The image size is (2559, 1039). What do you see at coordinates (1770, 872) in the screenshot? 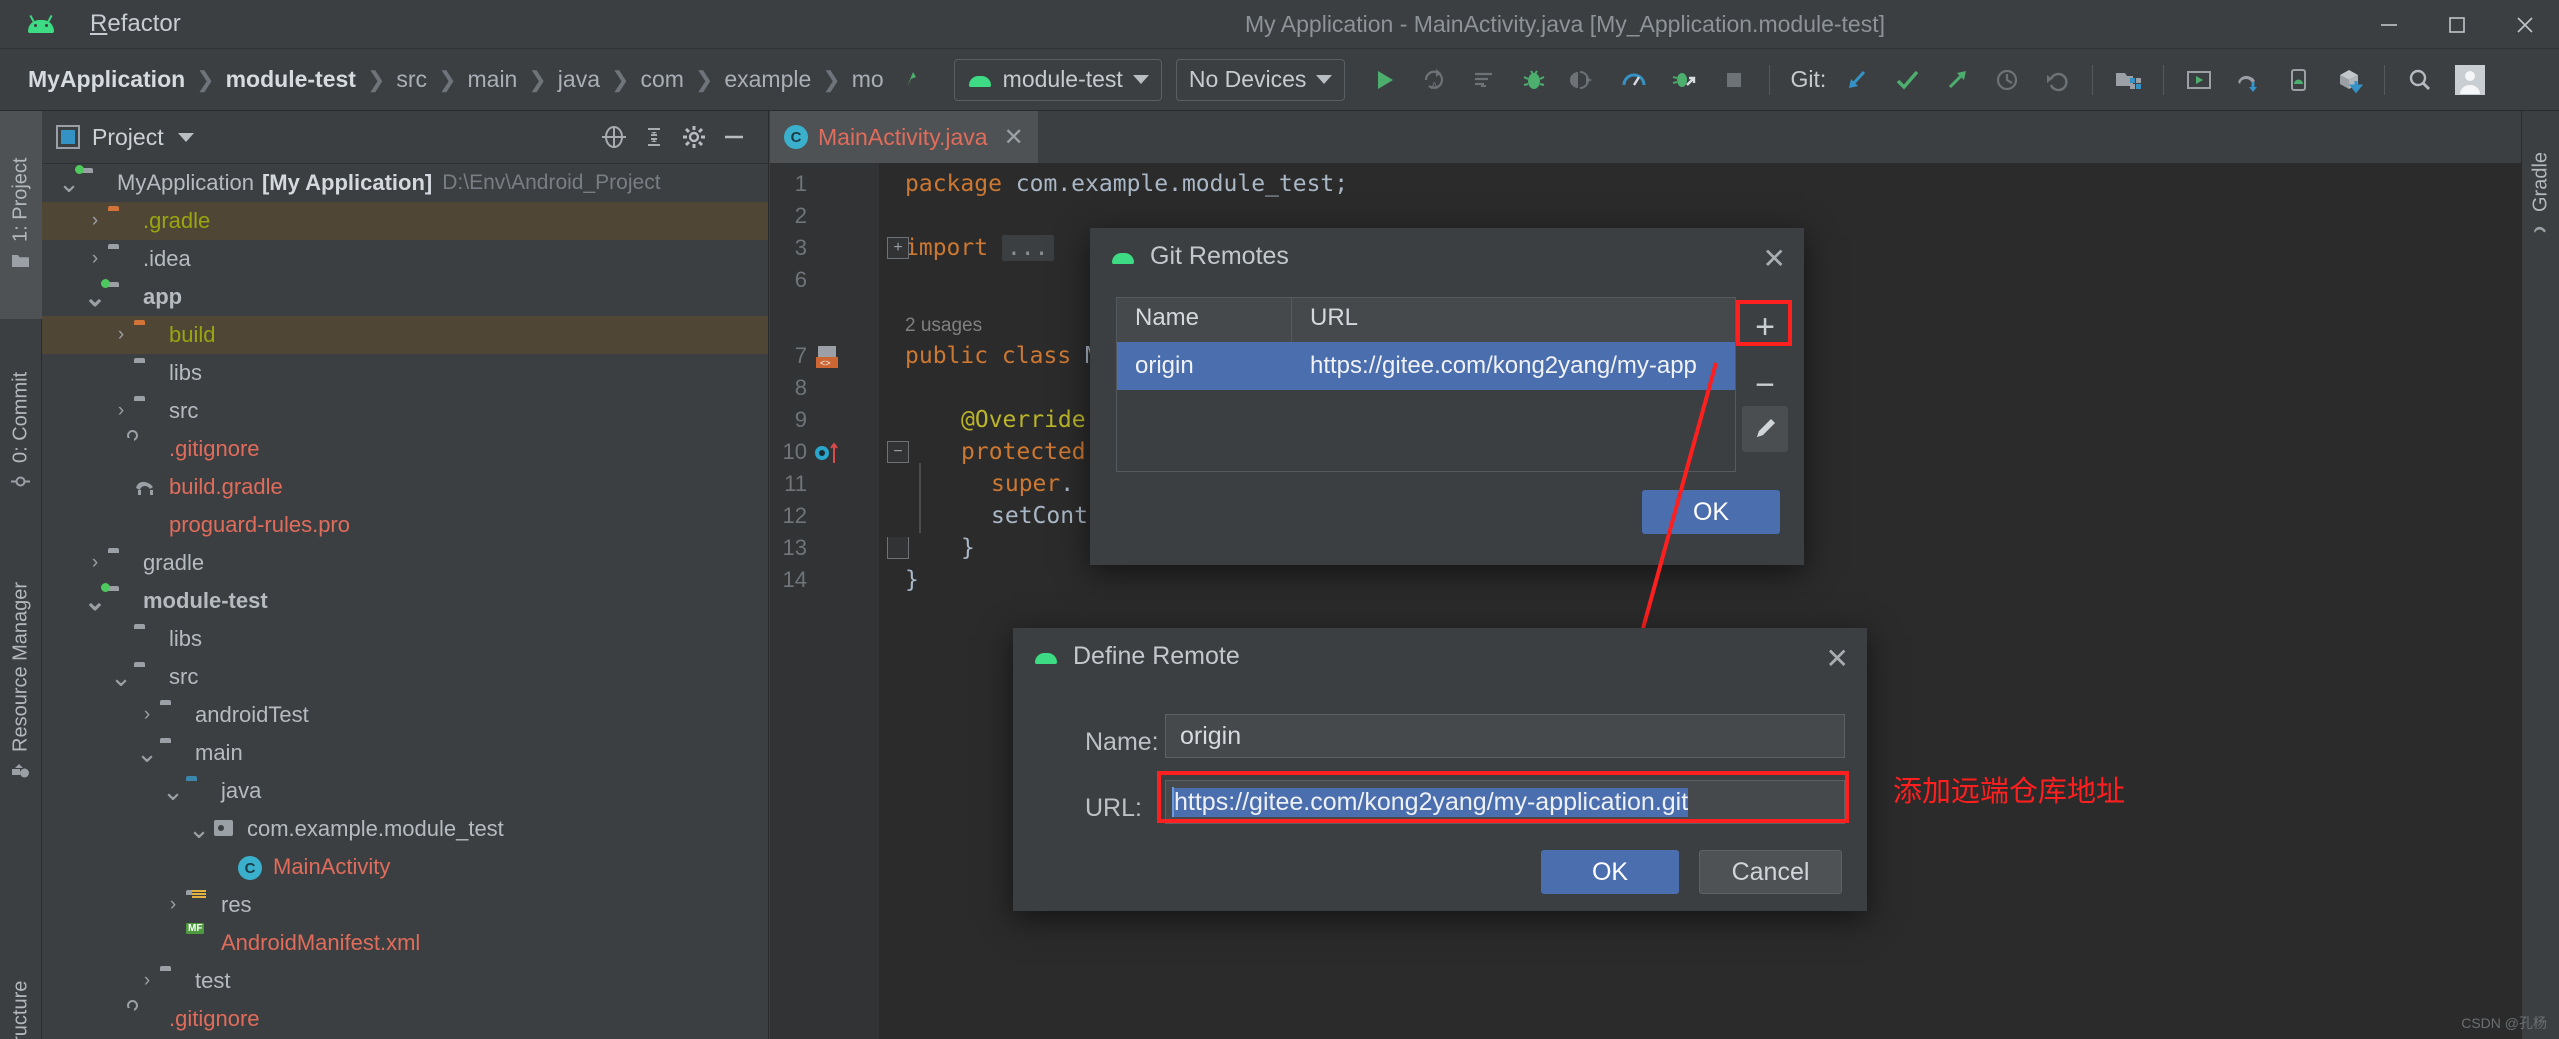
I see `define-remote-cancel-button: Cancel` at bounding box center [1770, 872].